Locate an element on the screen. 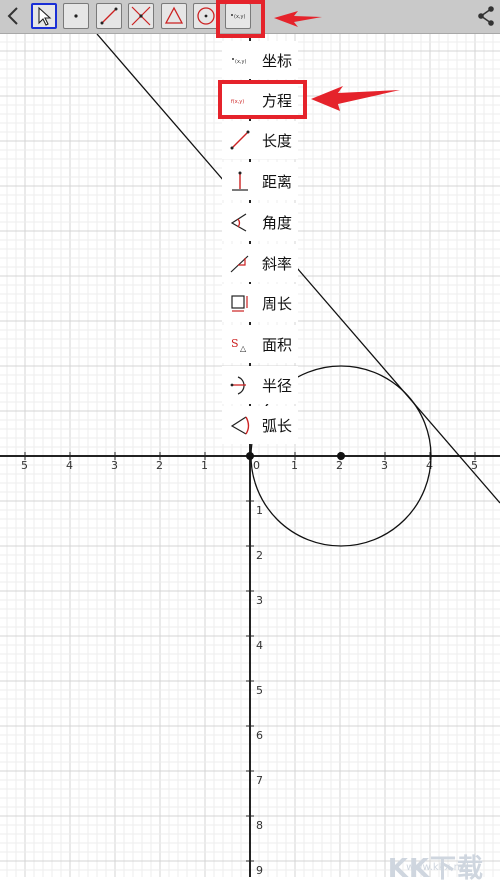  y-tick-label: 9 is located at coordinates (259, 870).